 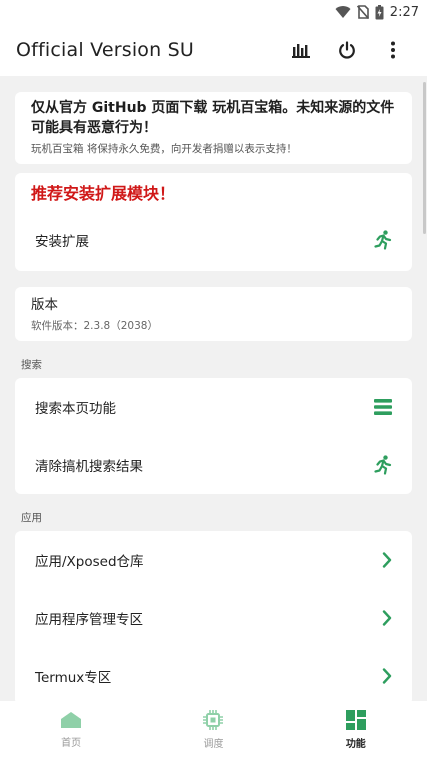 I want to click on nav-schedule: 调度, so click(x=213, y=730).